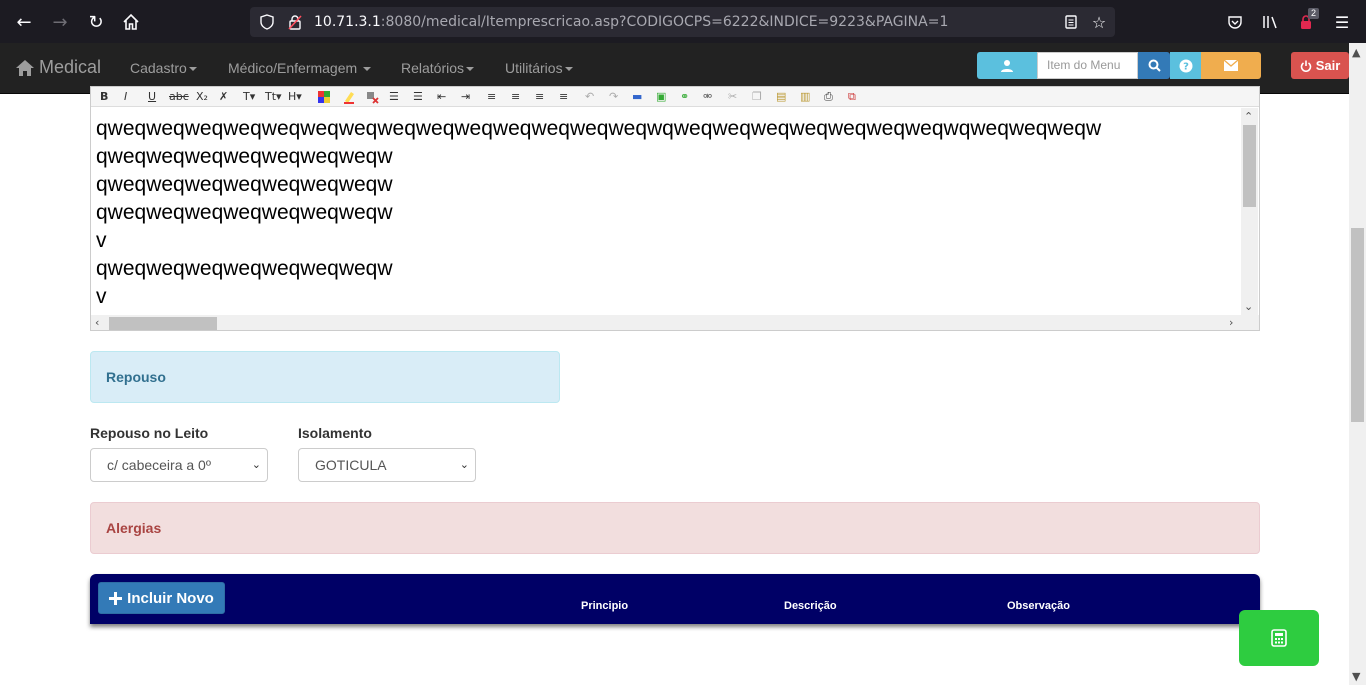 Image resolution: width=1366 pixels, height=685 pixels. Describe the element at coordinates (1357, 325) in the screenshot. I see `page-scrollbar-thumb` at that location.